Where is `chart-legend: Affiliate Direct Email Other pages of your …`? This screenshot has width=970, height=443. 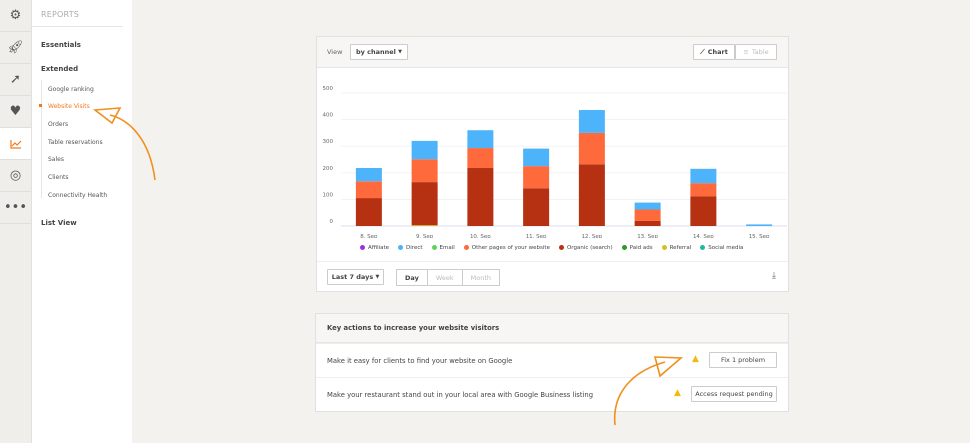
chart-legend: Affiliate Direct Email Other pages of your … is located at coordinates (551, 248).